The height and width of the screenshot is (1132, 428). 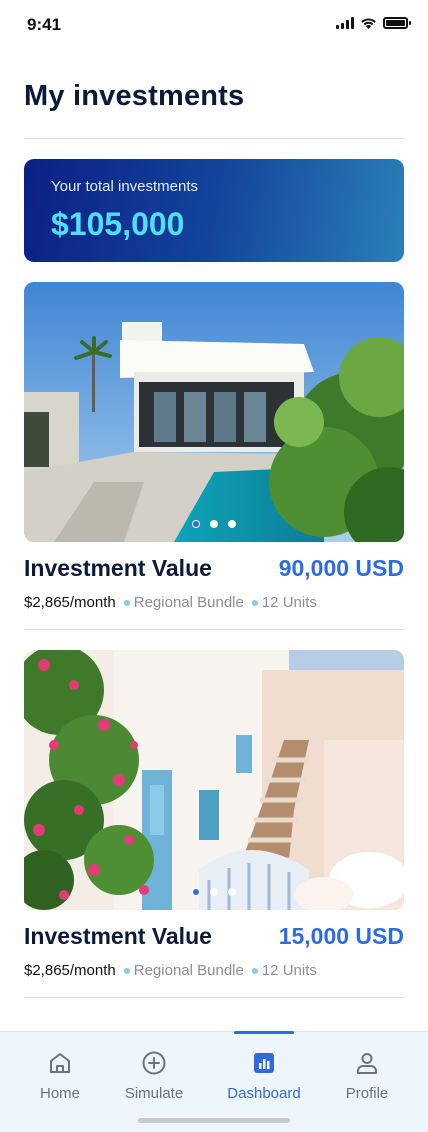 I want to click on page-title: My investments, so click(x=134, y=96).